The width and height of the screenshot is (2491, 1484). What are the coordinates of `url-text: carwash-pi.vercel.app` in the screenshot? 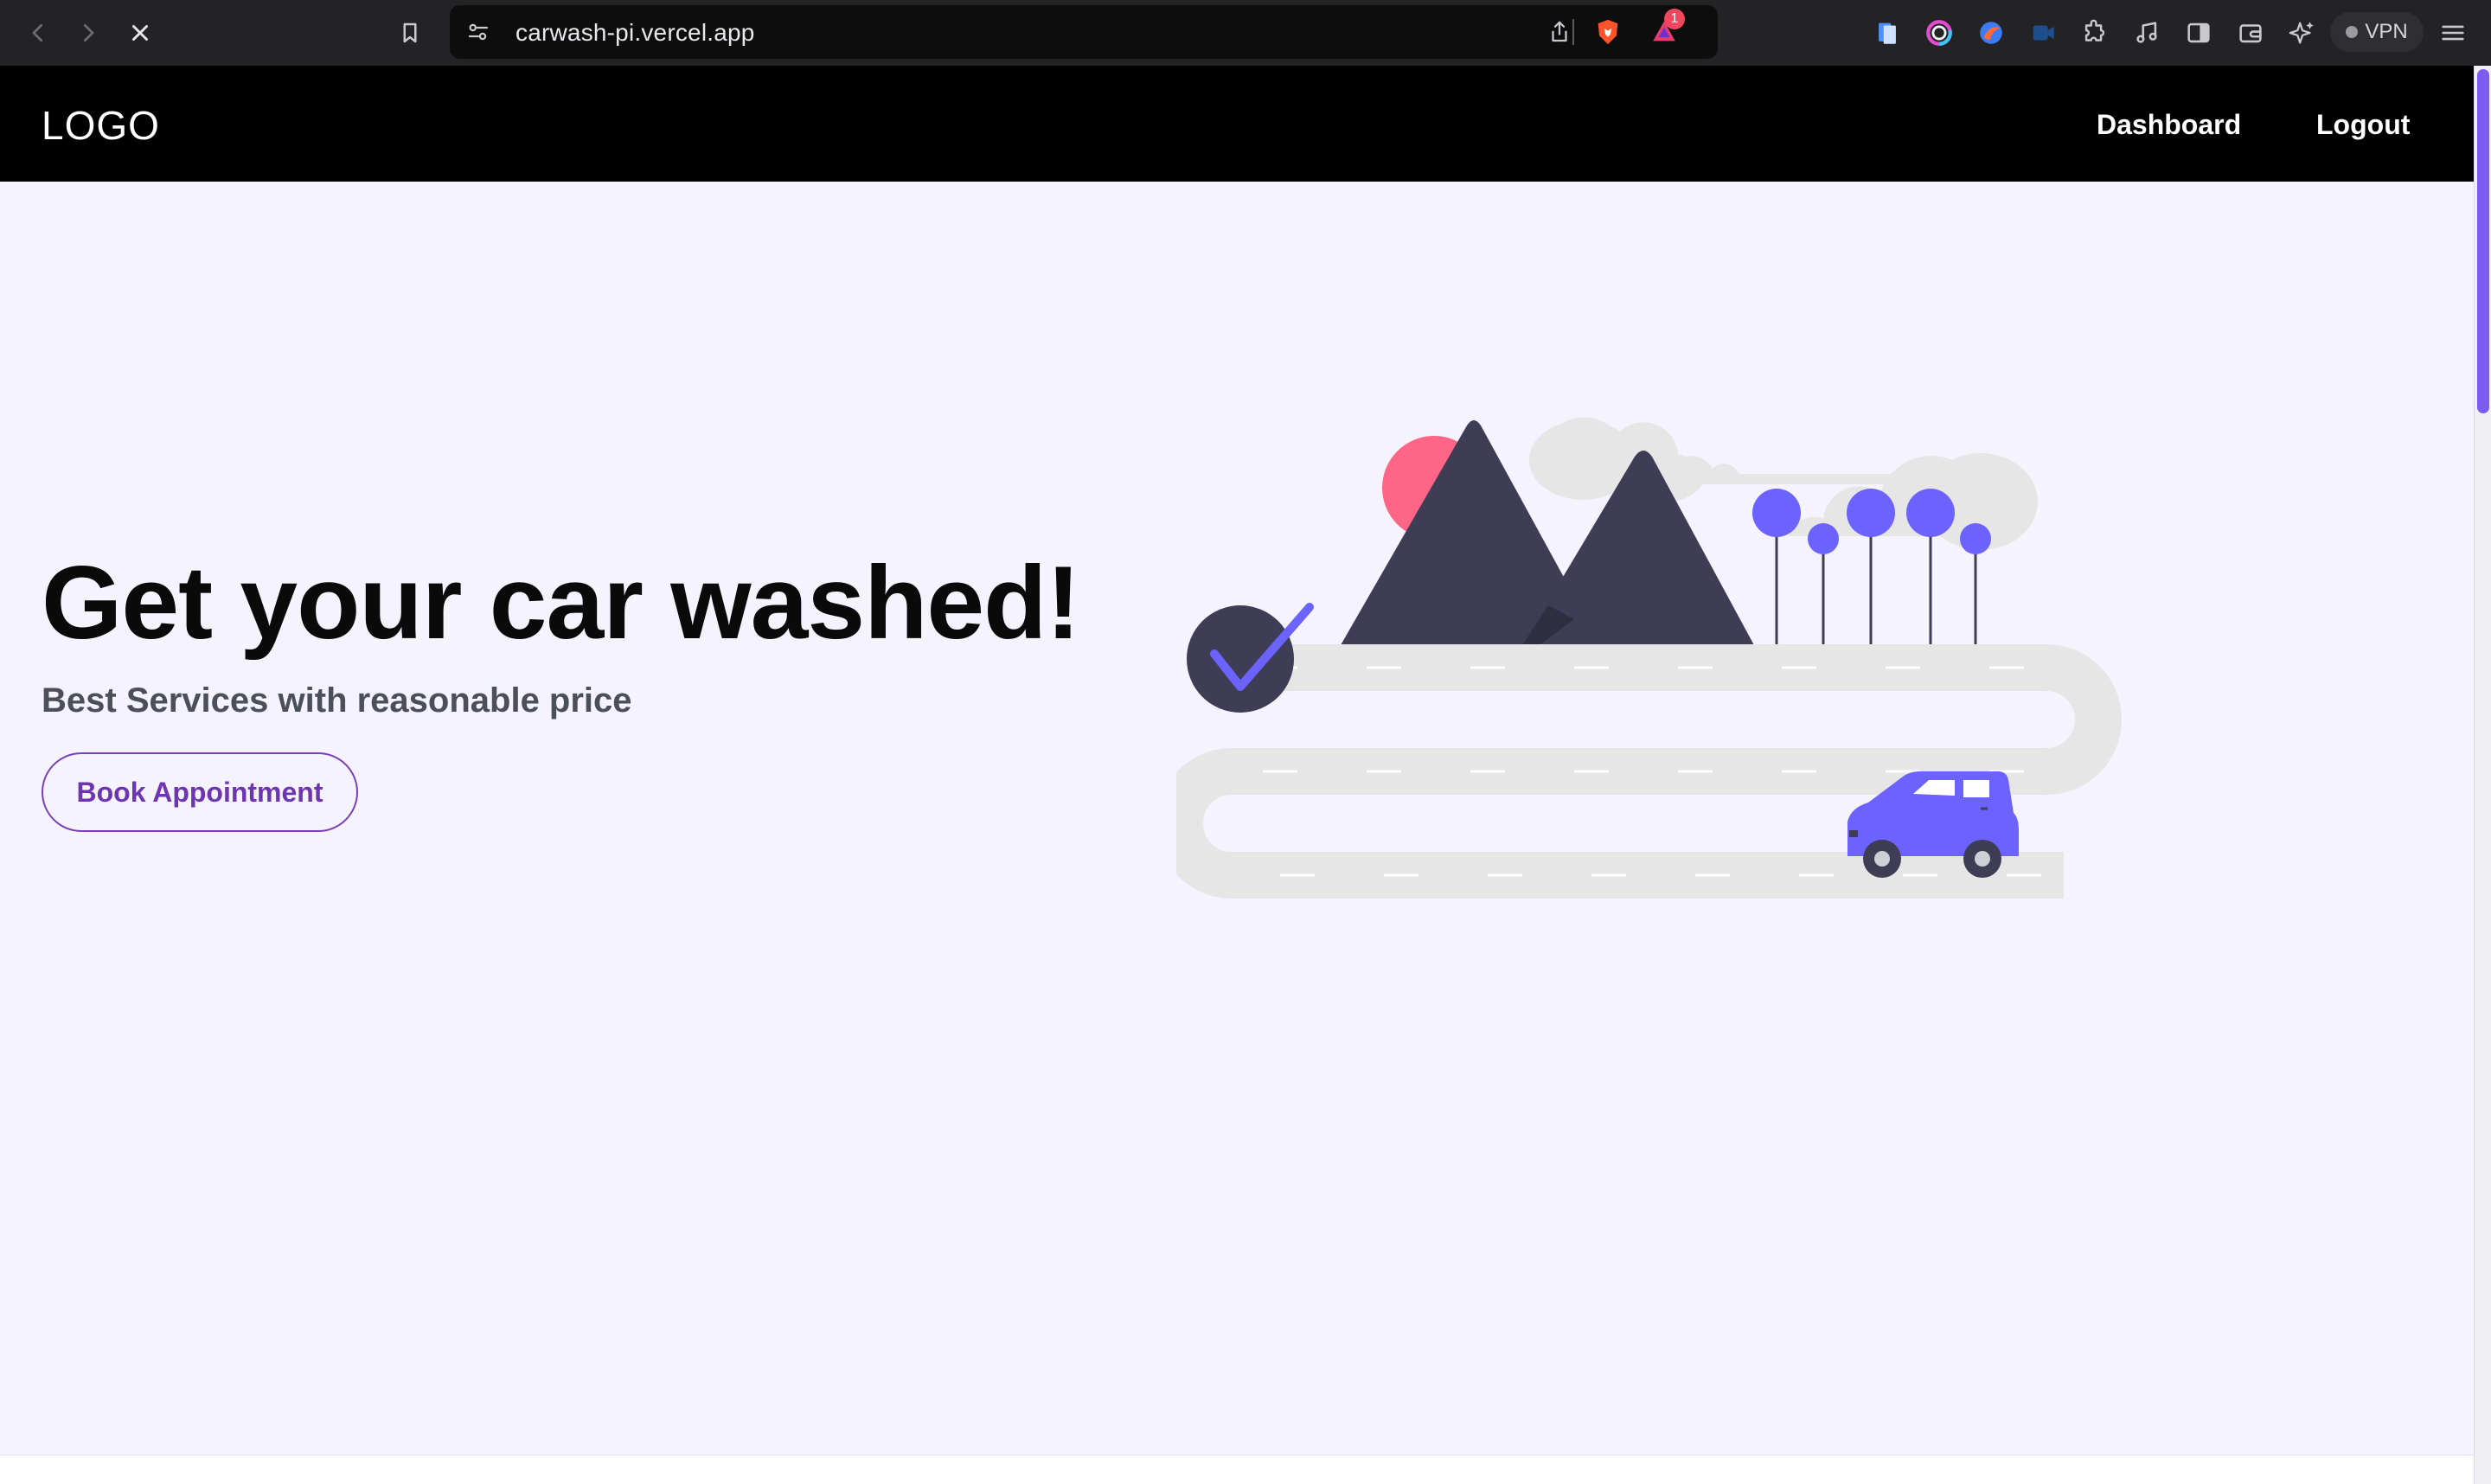 It's located at (635, 33).